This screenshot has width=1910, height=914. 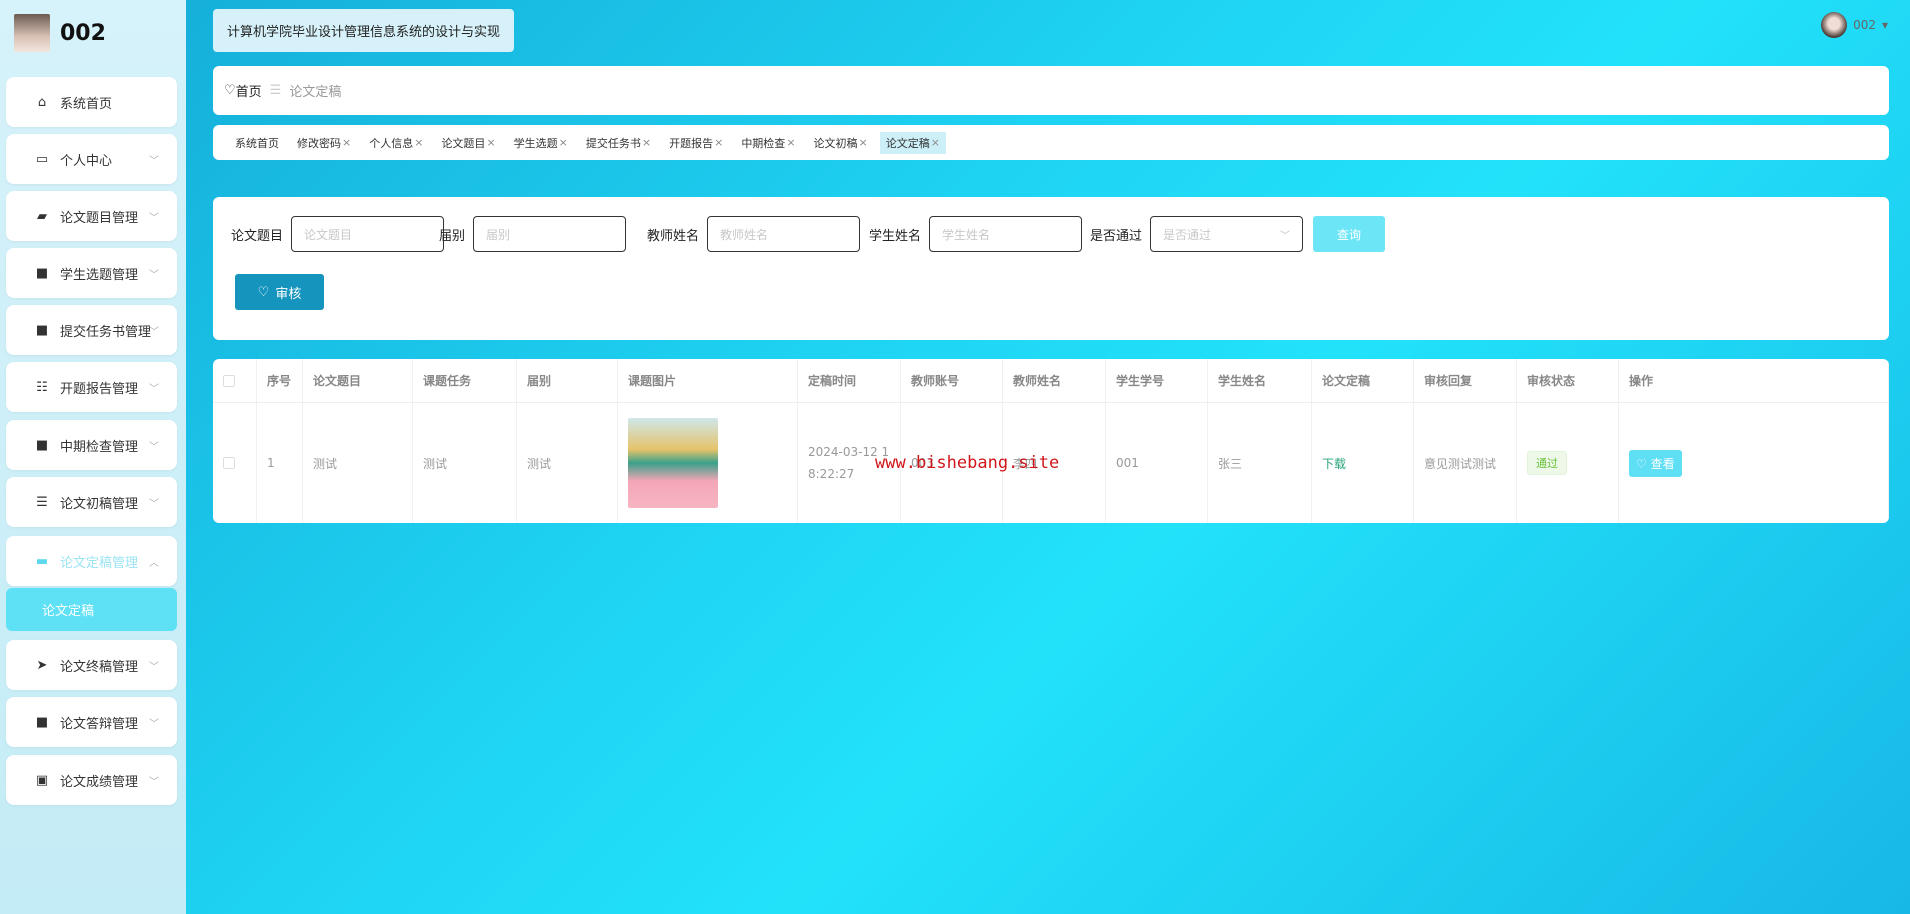 What do you see at coordinates (358, 381) in the screenshot?
I see `column-header: 论文题目` at bounding box center [358, 381].